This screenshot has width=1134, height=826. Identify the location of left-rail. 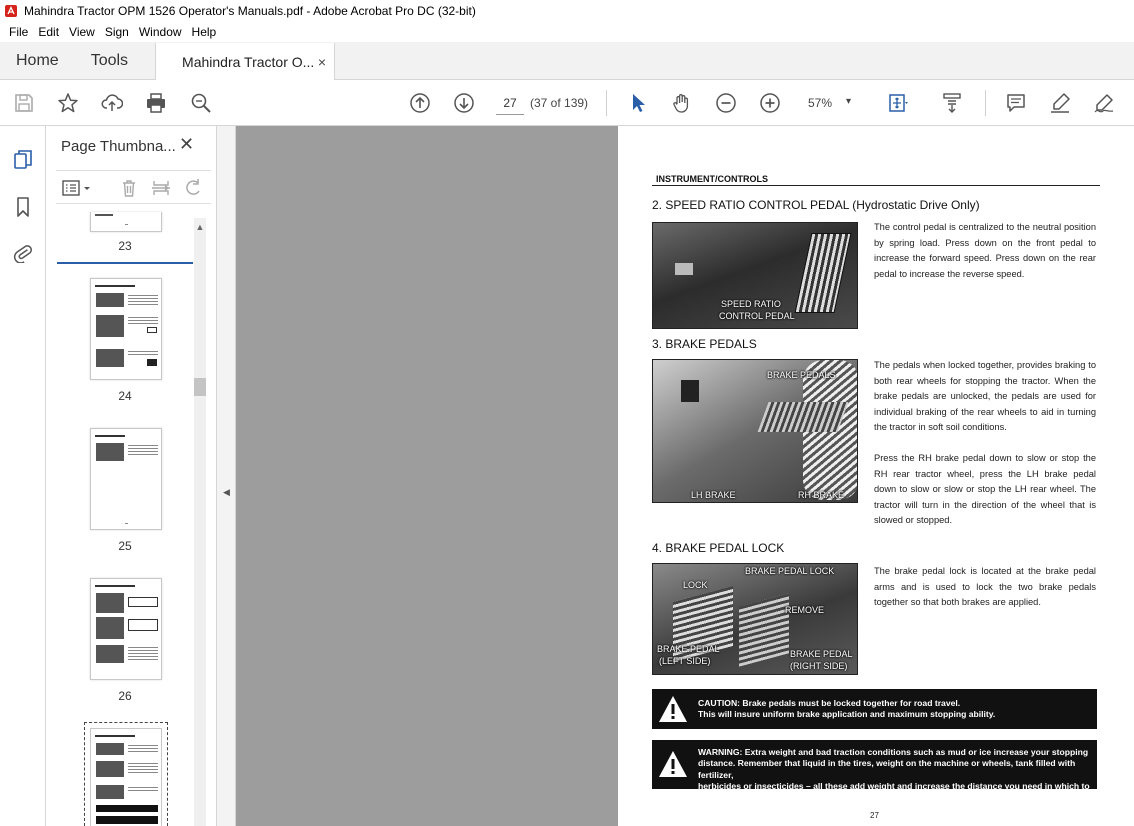
(23, 476).